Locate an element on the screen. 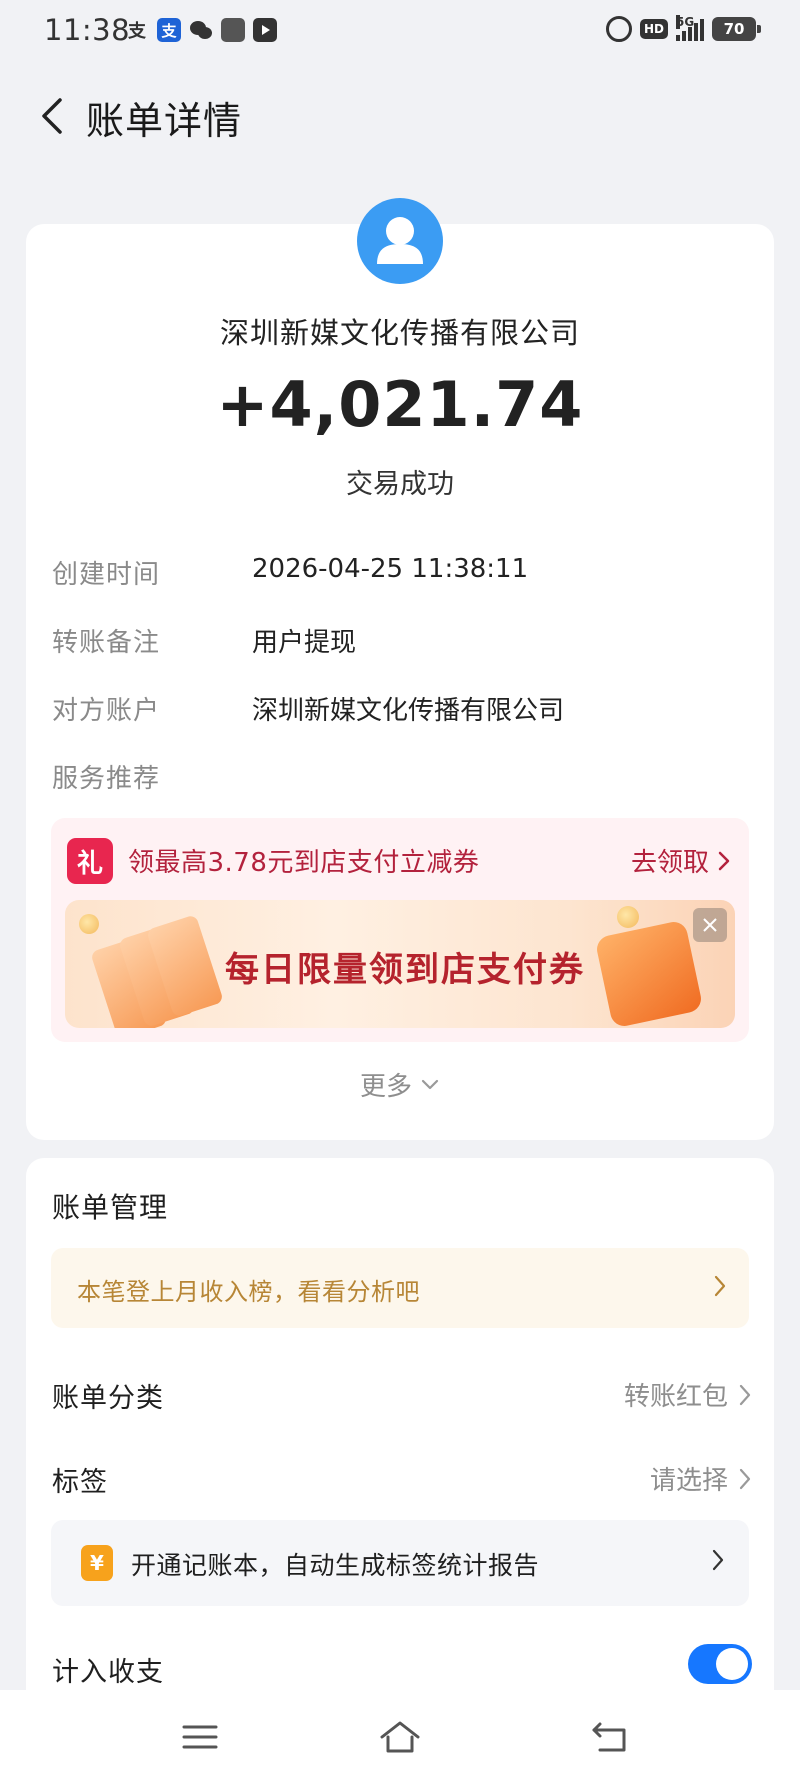  ledger-text: 开通记账本，自动生成标签统计报告 is located at coordinates (335, 1565).